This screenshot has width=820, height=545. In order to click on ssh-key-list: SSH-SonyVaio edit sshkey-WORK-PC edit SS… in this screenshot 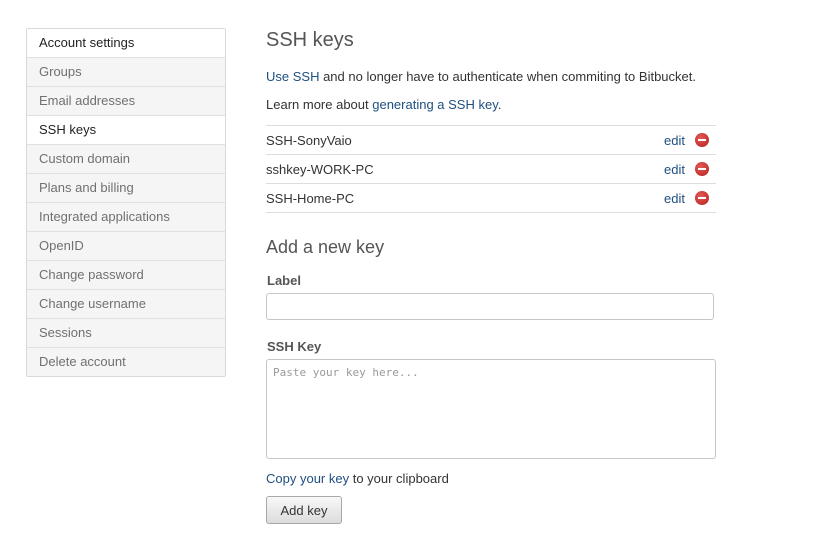, I will do `click(491, 169)`.